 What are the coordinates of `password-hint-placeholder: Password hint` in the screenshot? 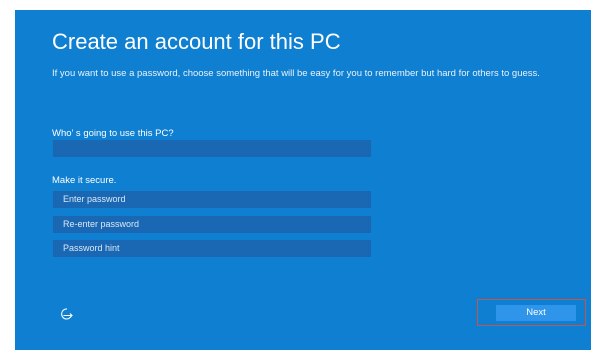 It's located at (91, 248).